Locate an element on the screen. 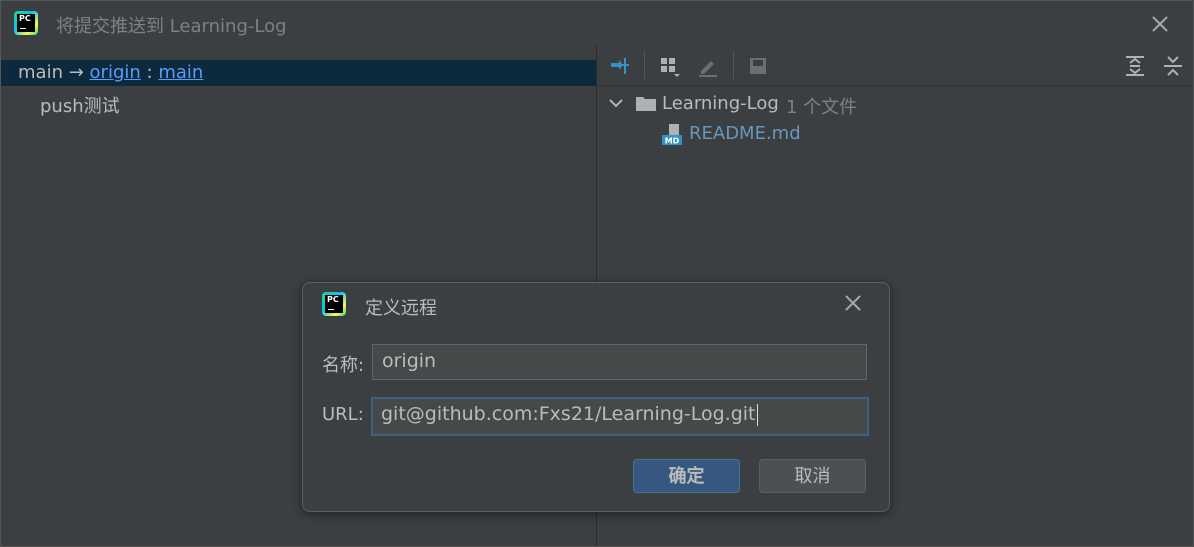  collapse-all-icon is located at coordinates (1173, 66).